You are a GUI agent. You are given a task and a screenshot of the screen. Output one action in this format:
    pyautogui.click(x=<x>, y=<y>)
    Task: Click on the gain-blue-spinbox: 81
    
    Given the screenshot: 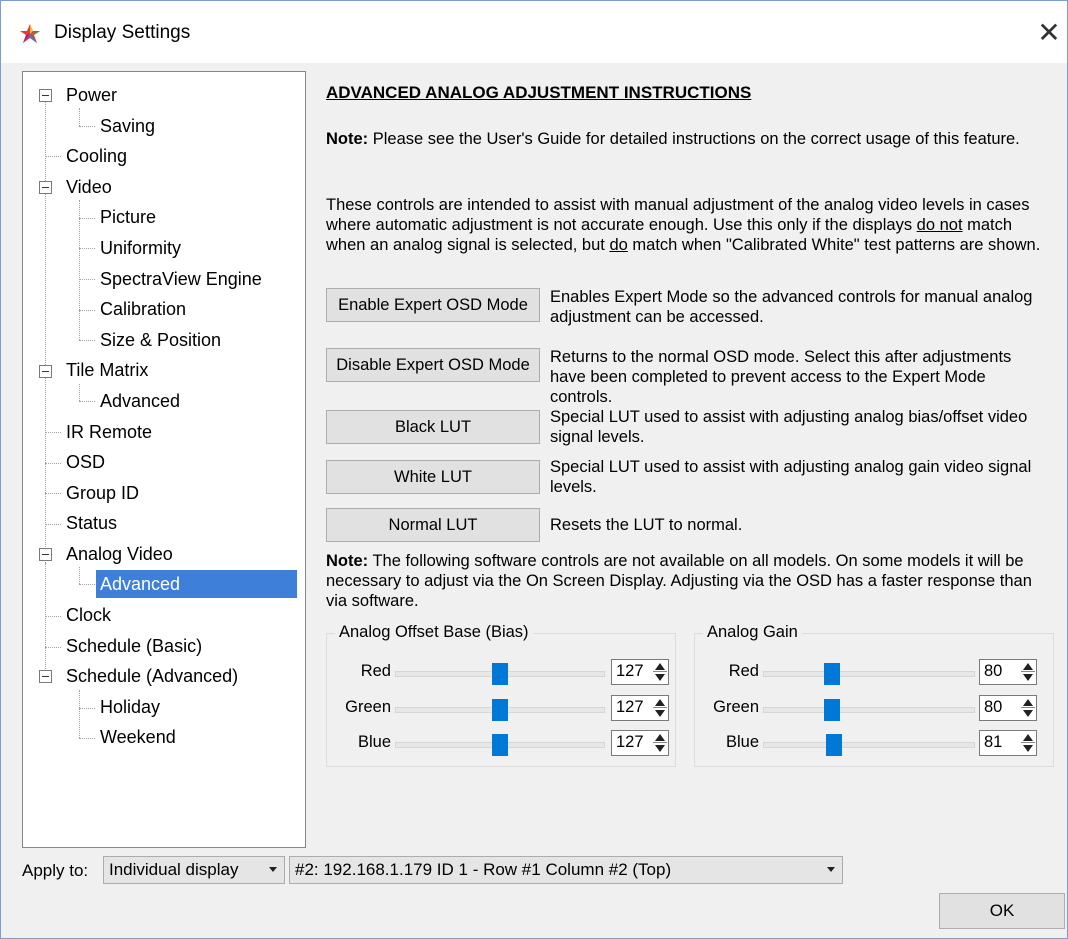 What is the action you would take?
    pyautogui.click(x=1008, y=743)
    